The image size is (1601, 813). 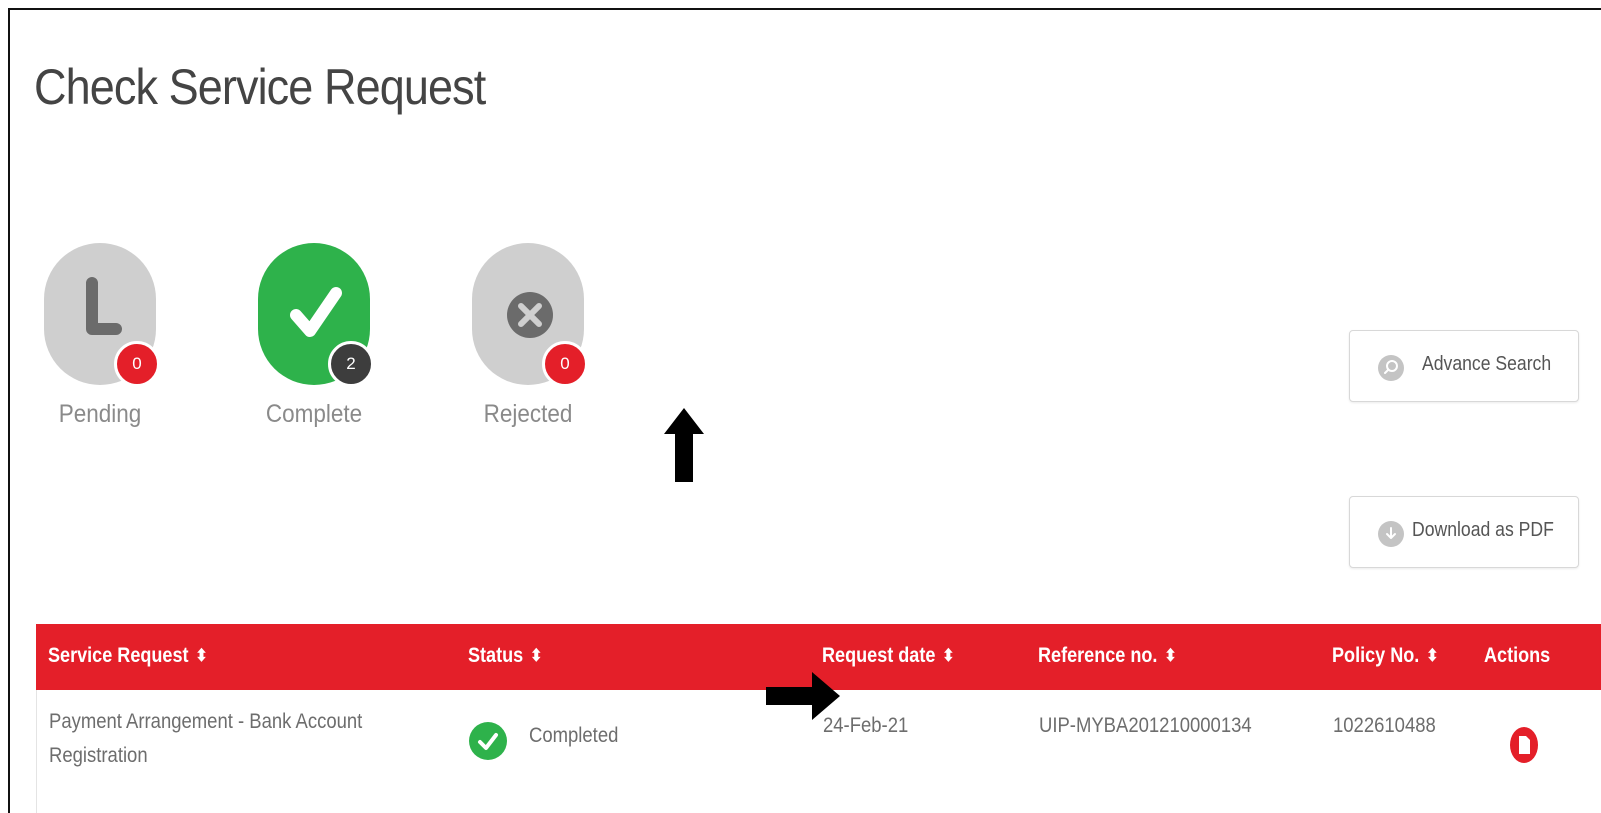 What do you see at coordinates (1107, 656) in the screenshot?
I see `column-header-reference-no: Reference no. ⬍` at bounding box center [1107, 656].